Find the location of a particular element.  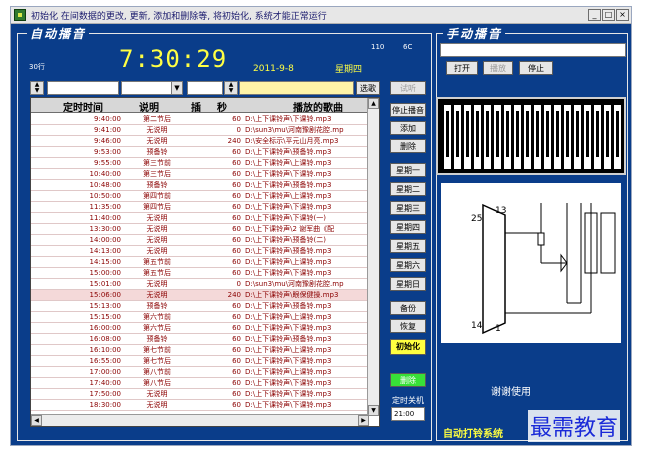

weekday-button: 星期六 is located at coordinates (408, 265).